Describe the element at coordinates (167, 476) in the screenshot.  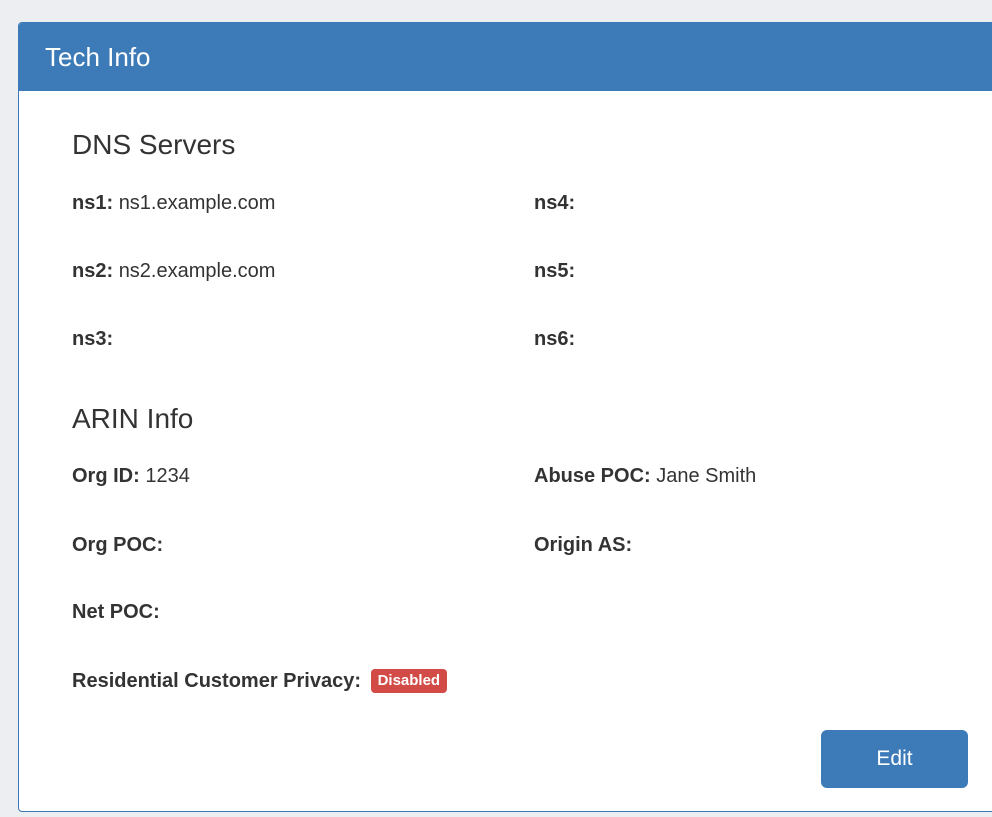
I see `org-id-value: 1234` at that location.